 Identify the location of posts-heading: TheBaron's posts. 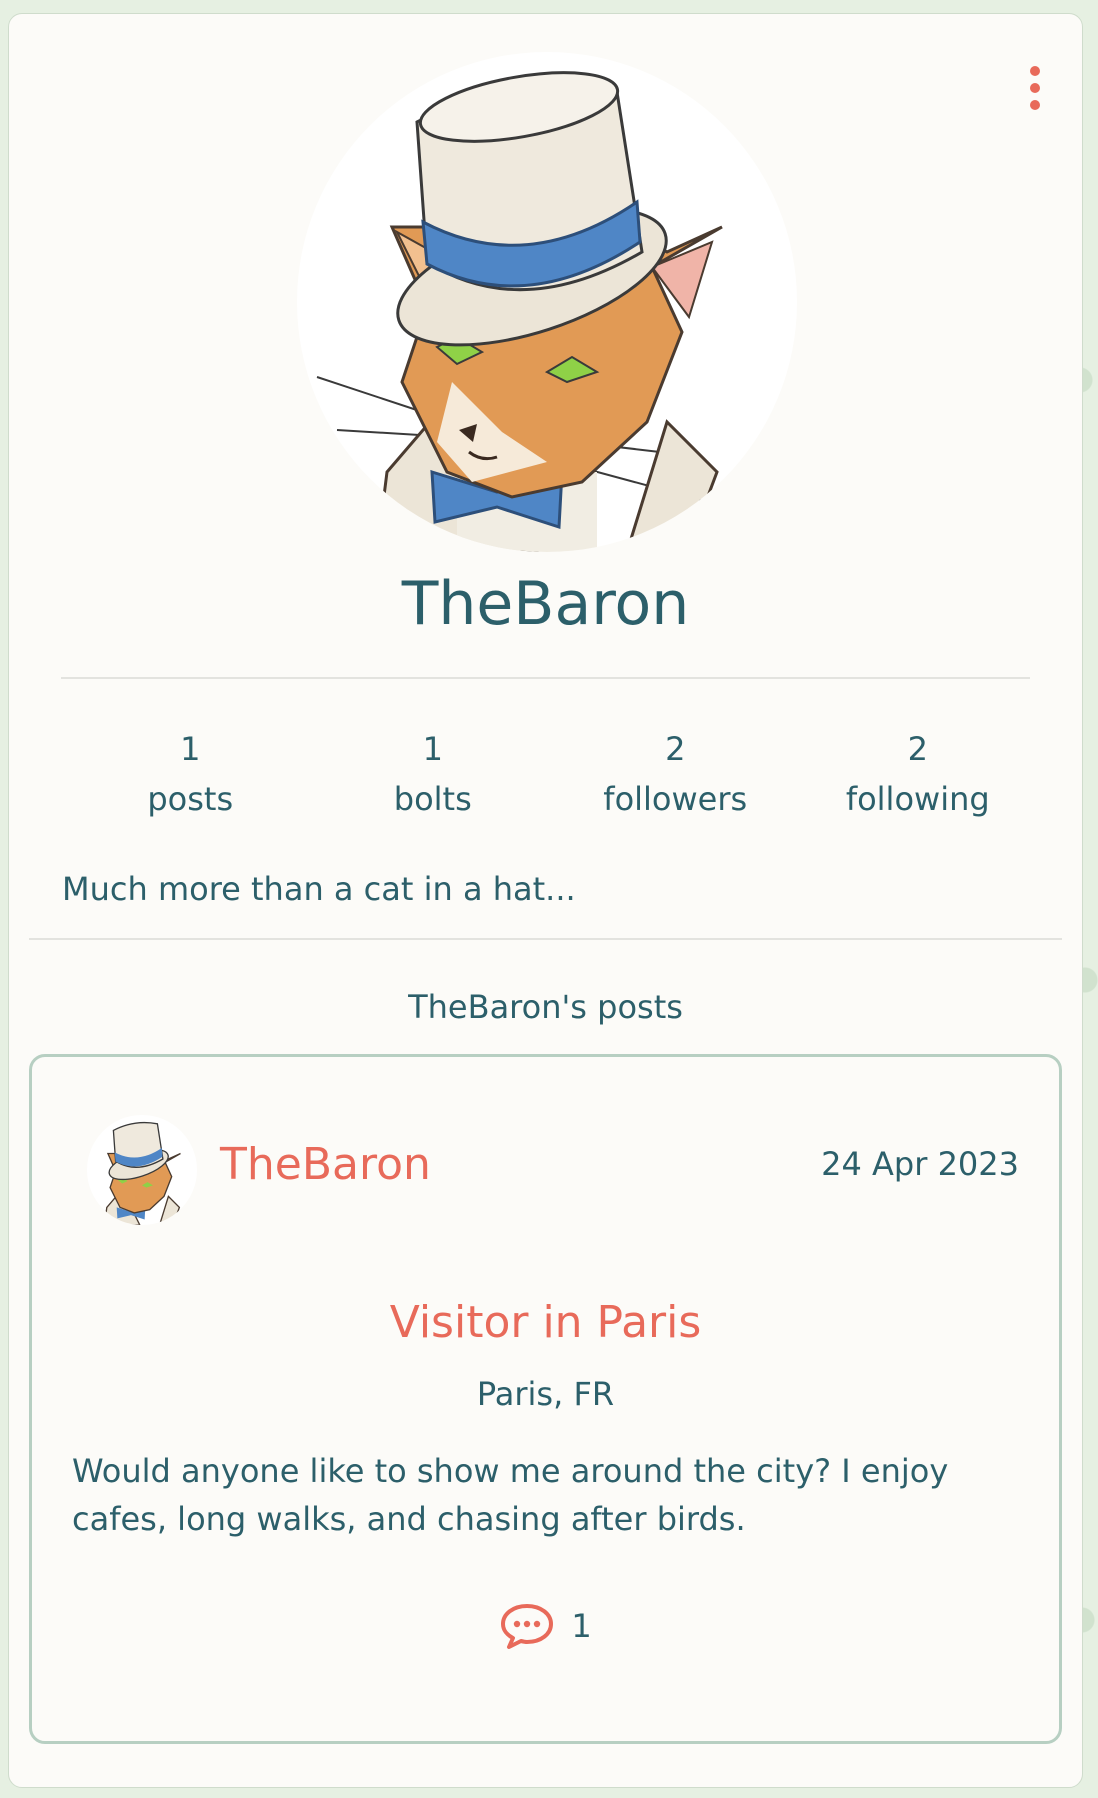
(545, 1007).